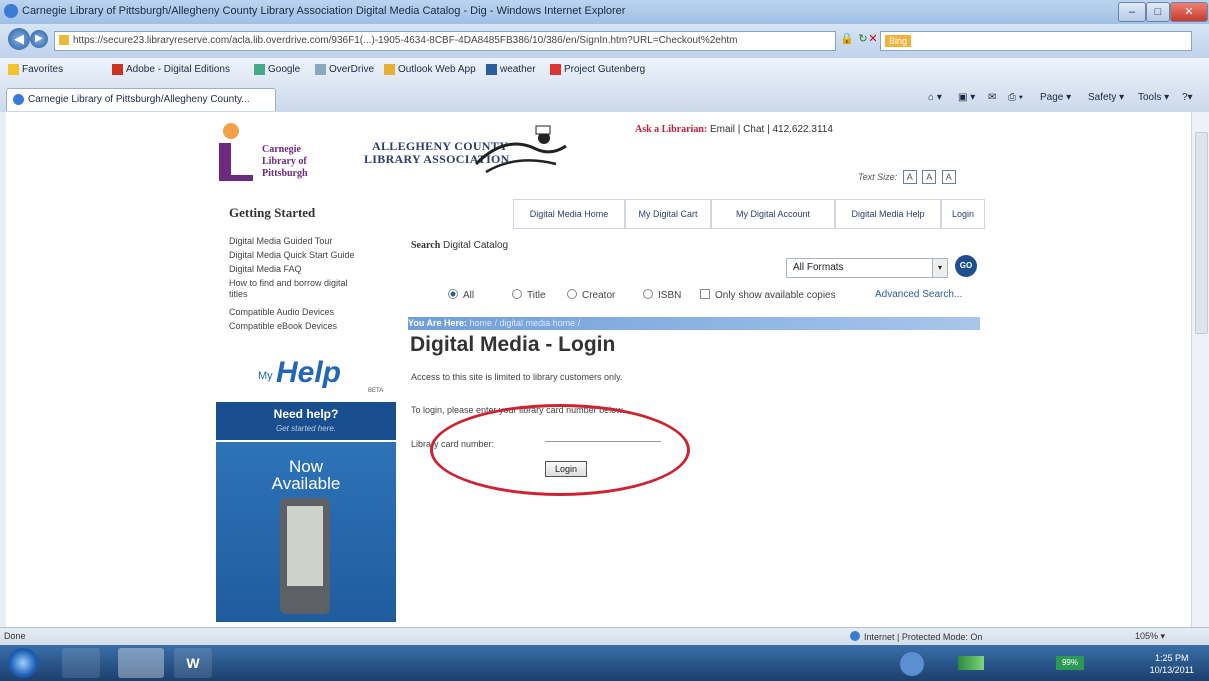 This screenshot has height=681, width=1209. I want to click on maximize-button: □, so click(1158, 12).